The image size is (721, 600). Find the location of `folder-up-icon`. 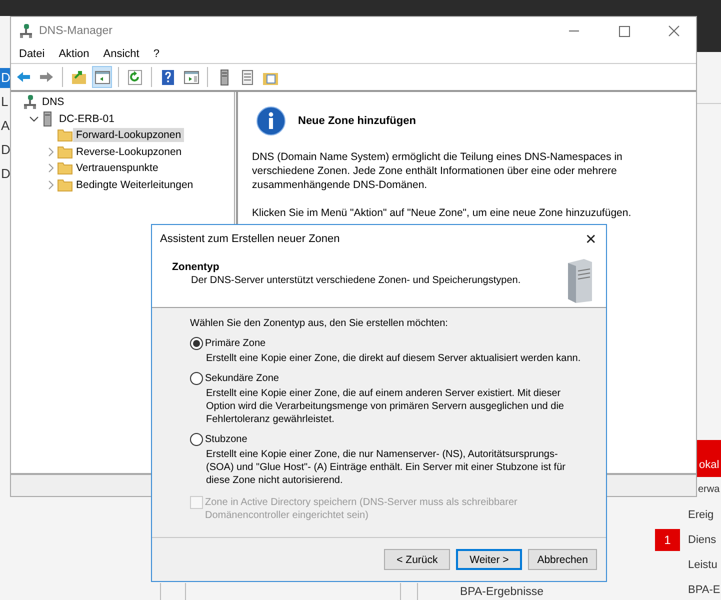

folder-up-icon is located at coordinates (79, 77).